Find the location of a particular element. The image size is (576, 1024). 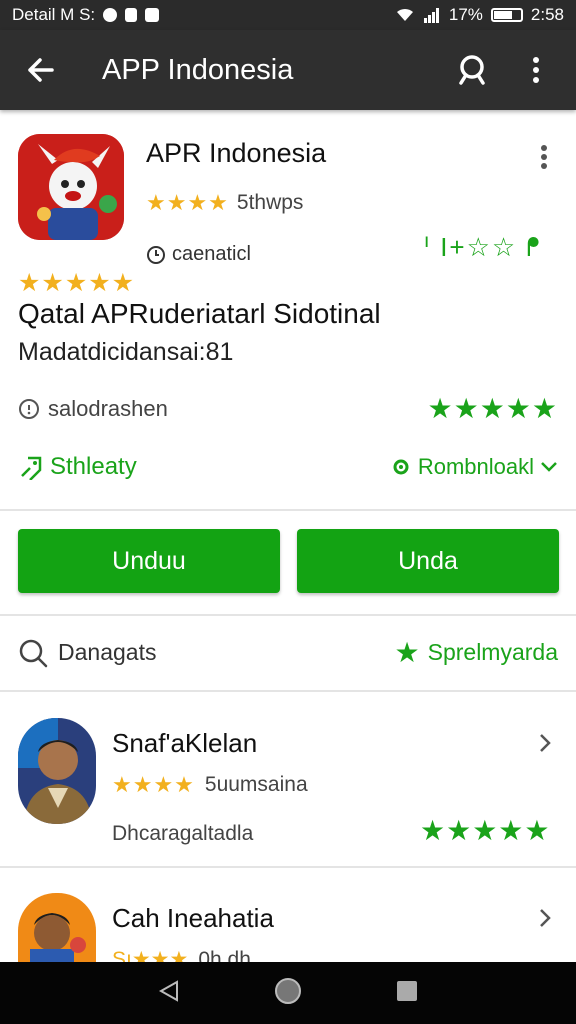

battery-percent: 17% is located at coordinates (465, 14).